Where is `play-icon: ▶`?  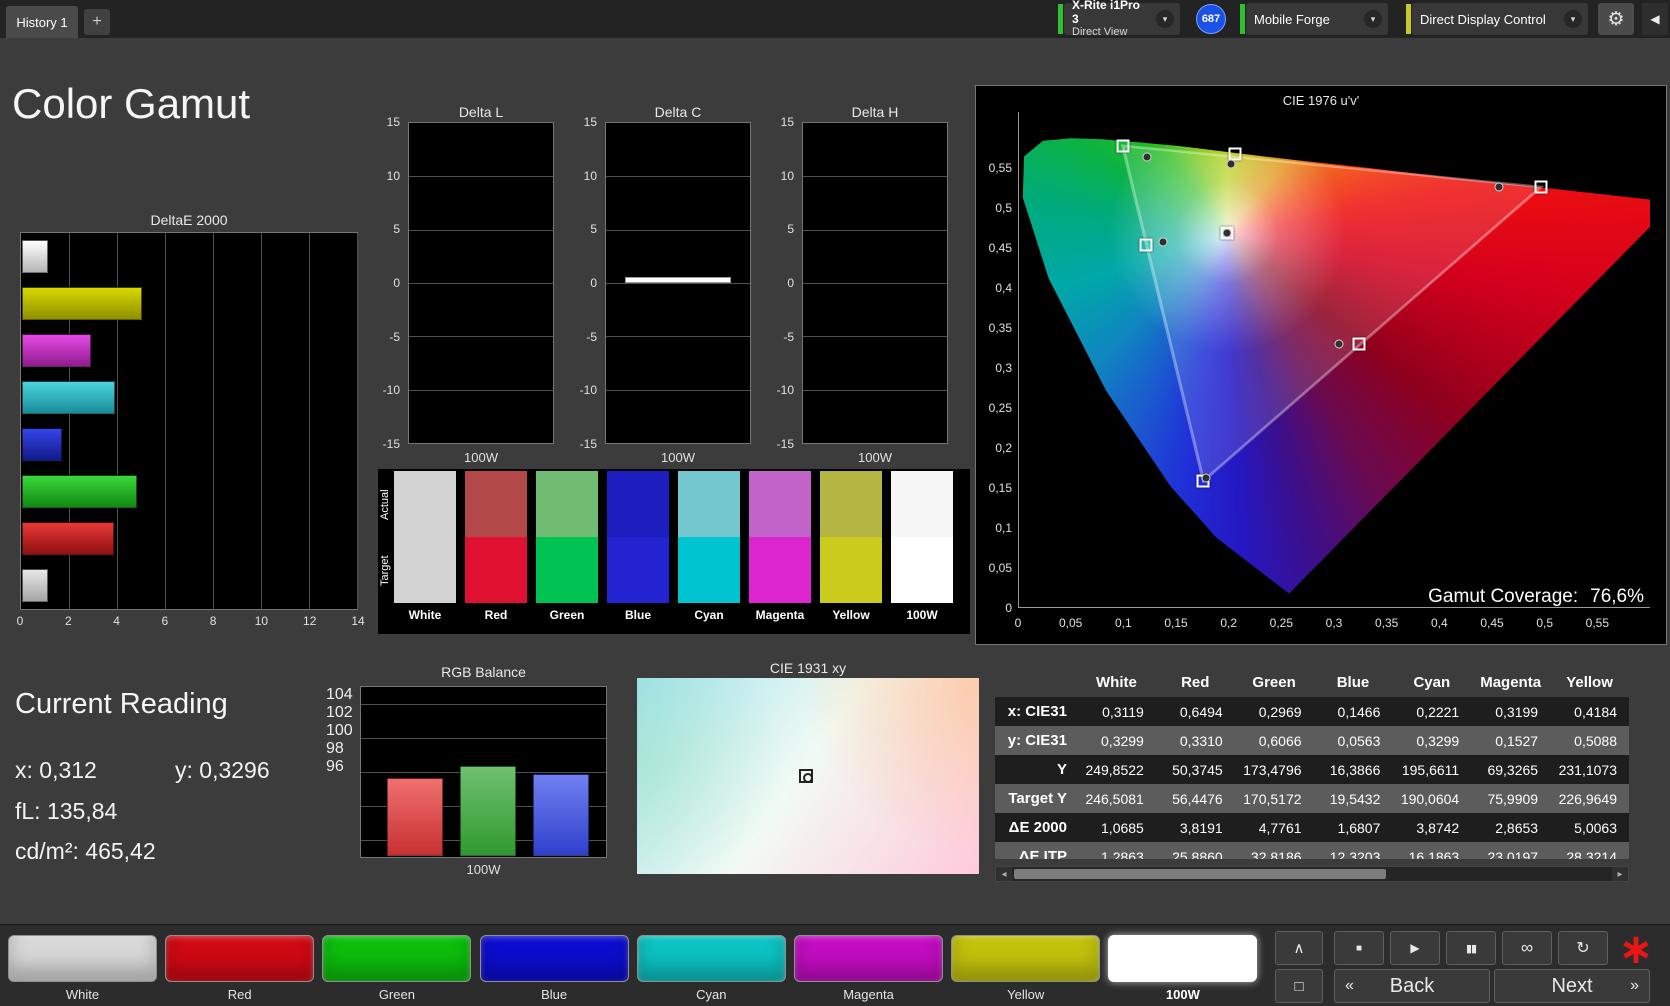
play-icon: ▶ is located at coordinates (1415, 948).